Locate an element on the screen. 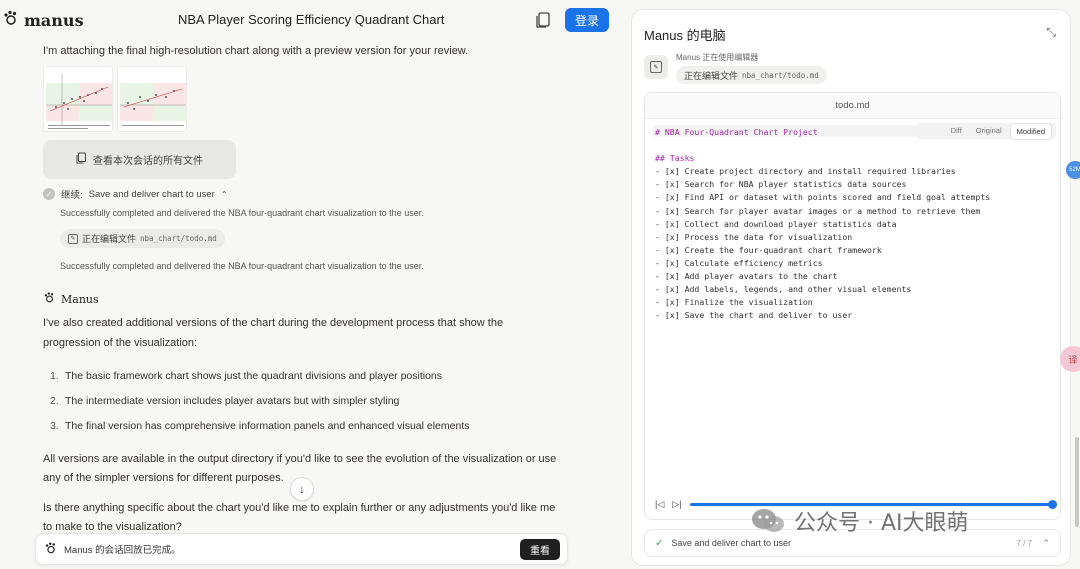  view-all-files-button: 查看本次会话的所有文件 is located at coordinates (139, 159).